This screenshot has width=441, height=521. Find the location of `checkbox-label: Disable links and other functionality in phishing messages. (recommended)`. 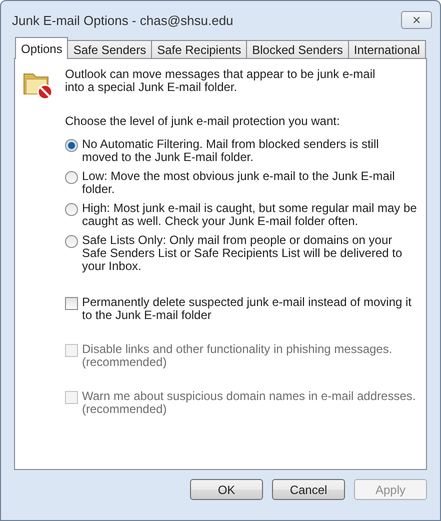

checkbox-label: Disable links and other functionality in phishing messages. (recommended) is located at coordinates (238, 356).